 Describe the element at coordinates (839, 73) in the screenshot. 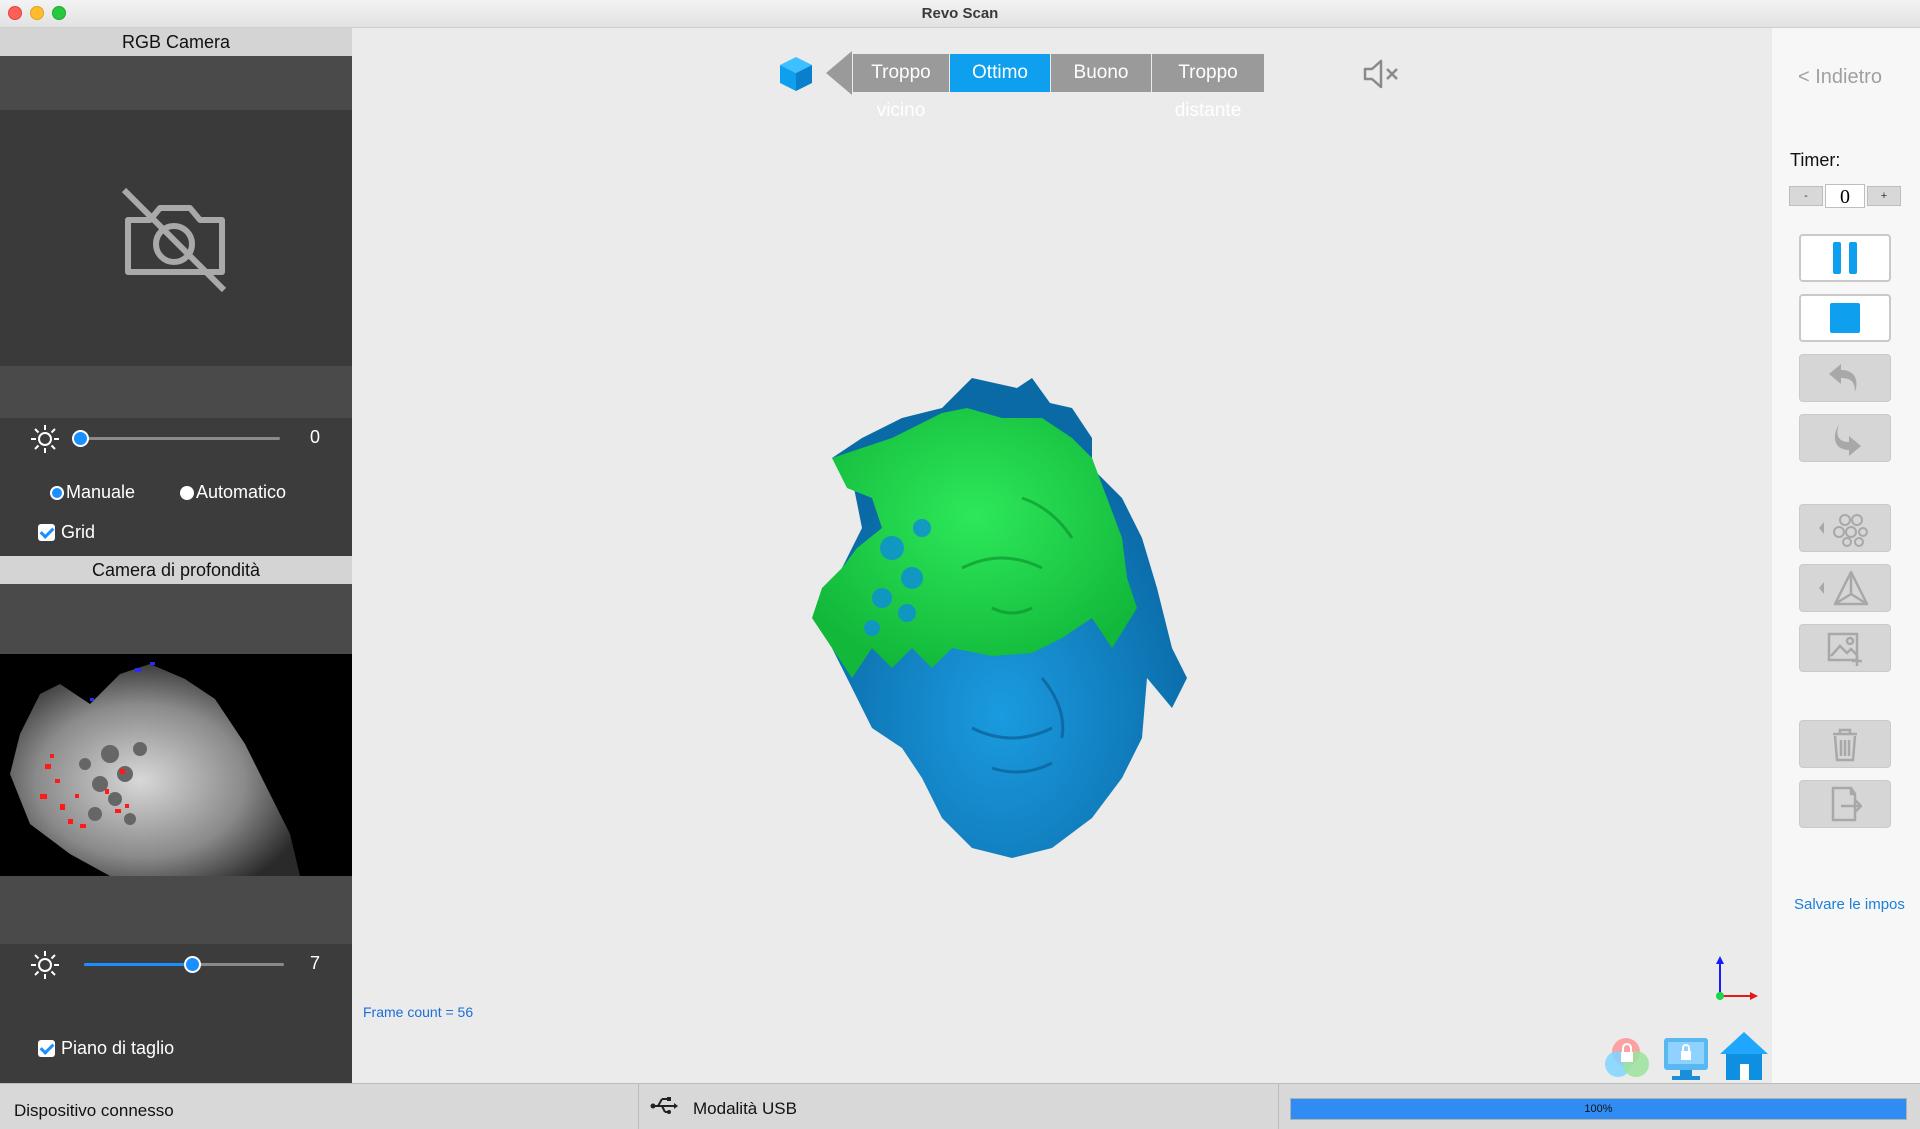

I see `quality-arrow-icon` at that location.